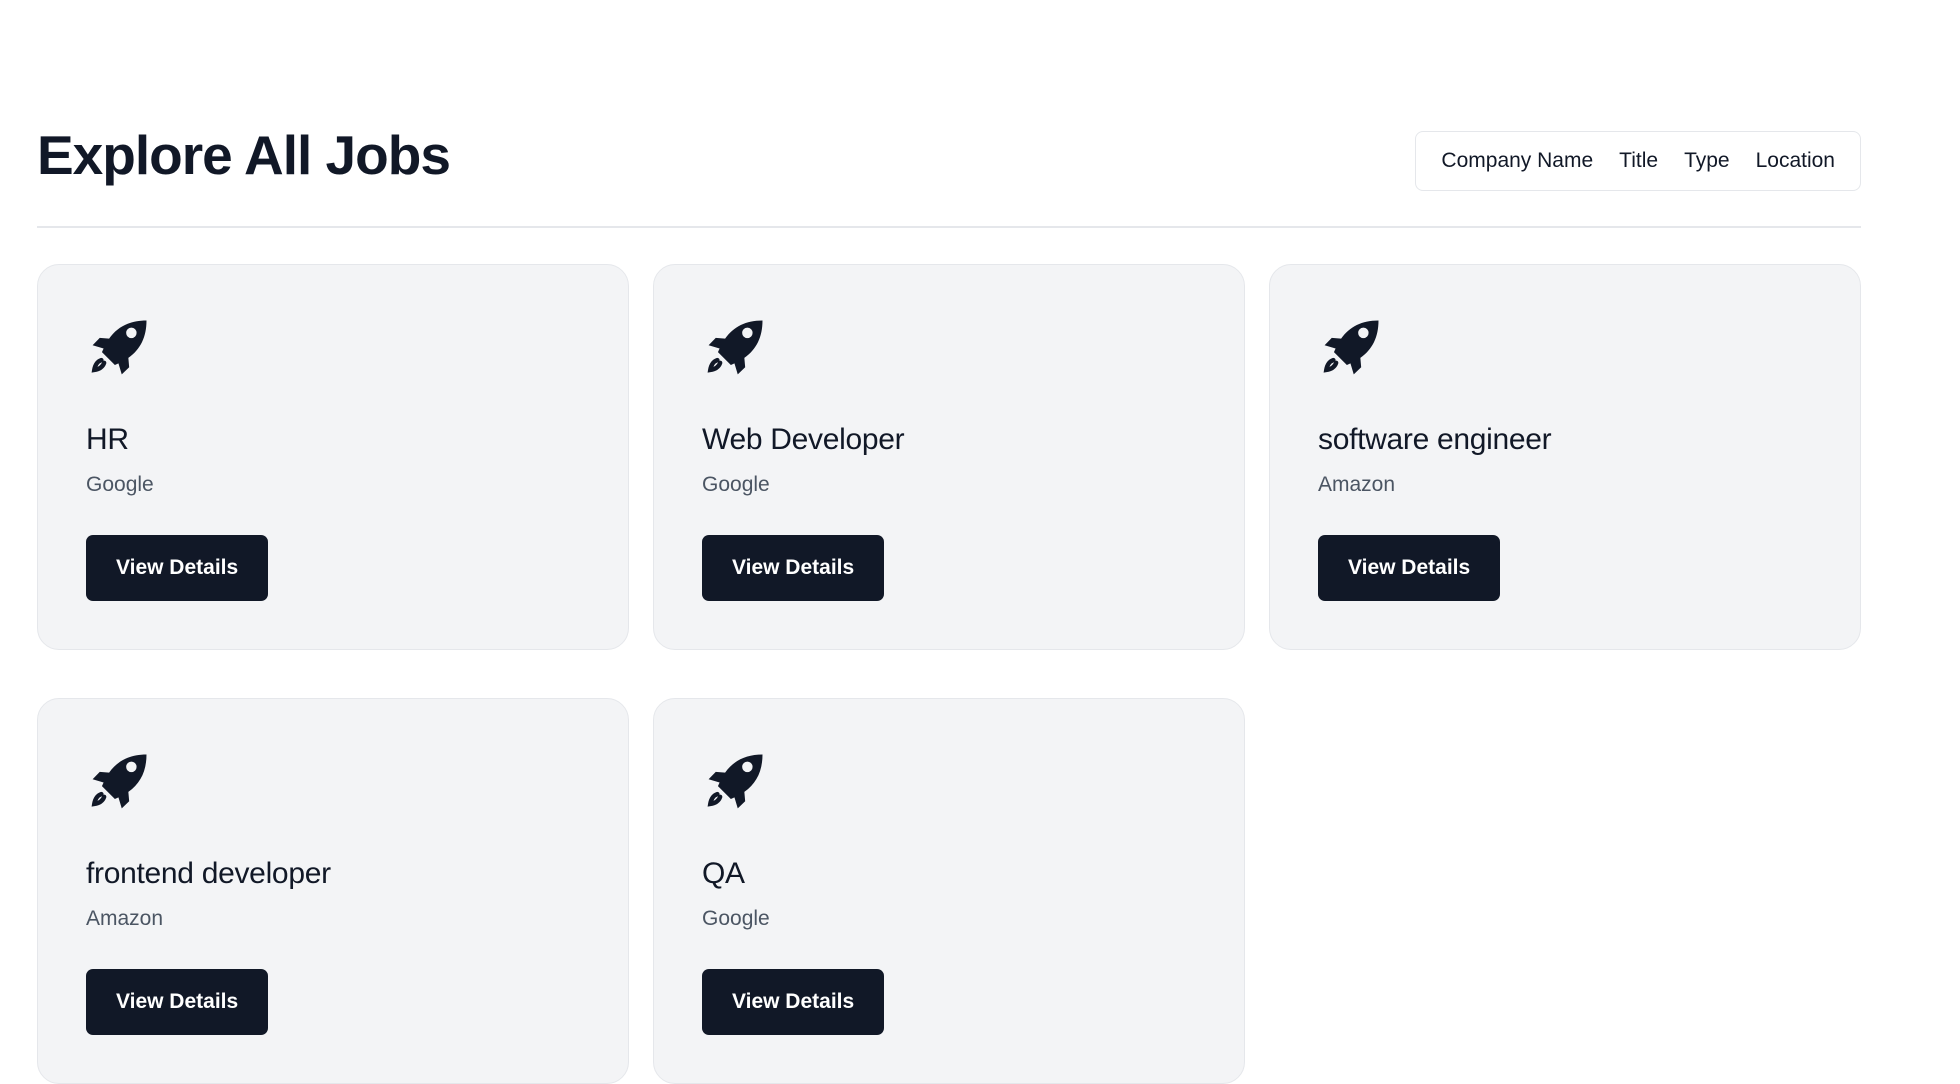 The height and width of the screenshot is (1084, 1960). I want to click on job-card: HR Google View Details, so click(333, 457).